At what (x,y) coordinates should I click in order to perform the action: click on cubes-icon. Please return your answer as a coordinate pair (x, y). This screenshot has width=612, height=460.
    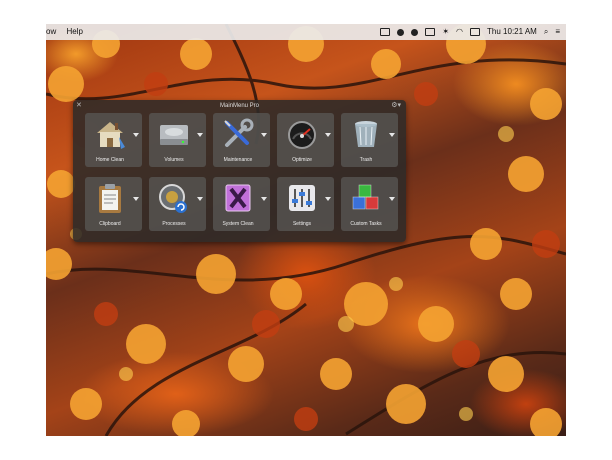
    Looking at the image, I should click on (365, 197).